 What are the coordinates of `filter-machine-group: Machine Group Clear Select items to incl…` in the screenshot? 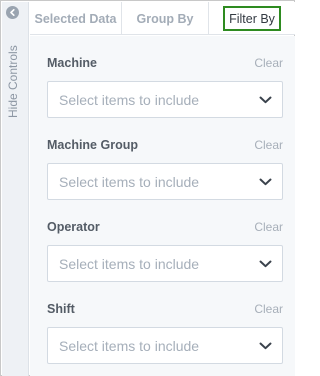 It's located at (165, 168).